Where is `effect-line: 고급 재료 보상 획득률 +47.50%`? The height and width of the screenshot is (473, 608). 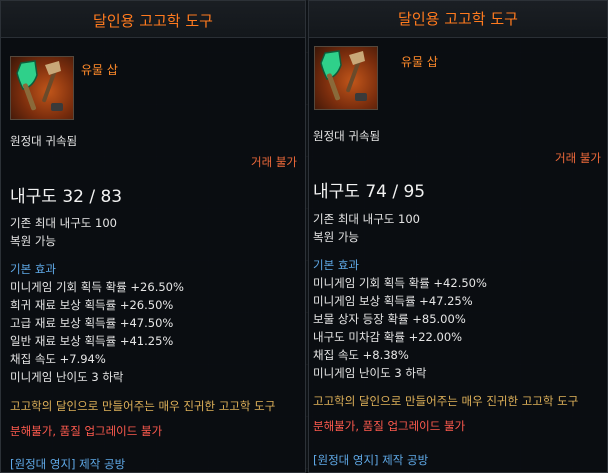
effect-line: 고급 재료 보상 획득률 +47.50% is located at coordinates (92, 323).